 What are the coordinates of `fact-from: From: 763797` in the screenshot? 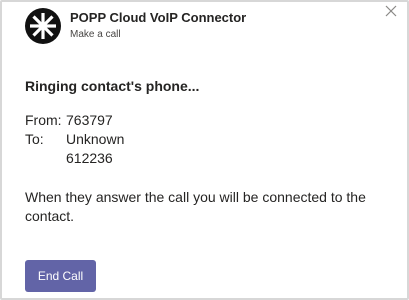 It's located at (74, 120).